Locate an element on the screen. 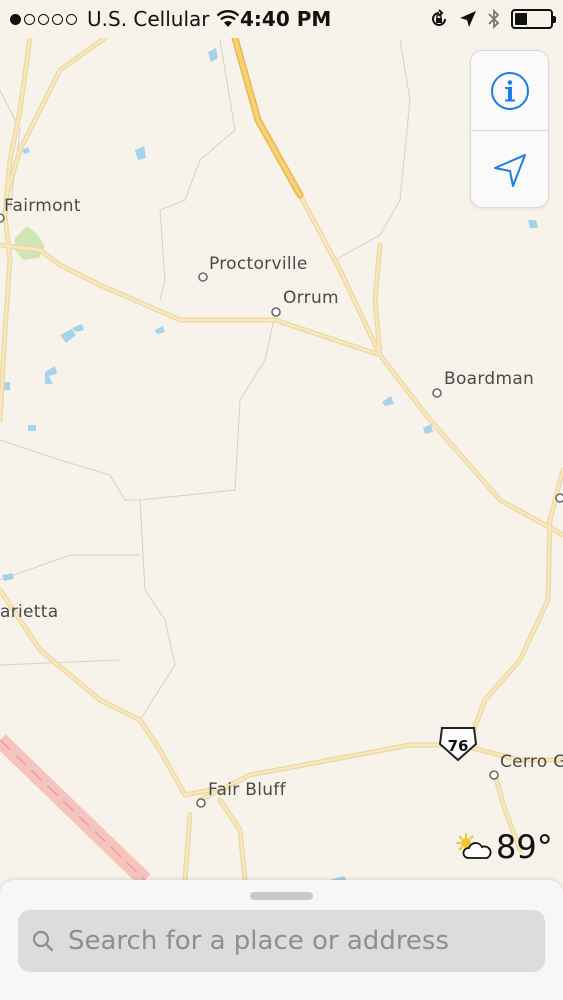 The image size is (563, 1000). search-input is located at coordinates (298, 941).